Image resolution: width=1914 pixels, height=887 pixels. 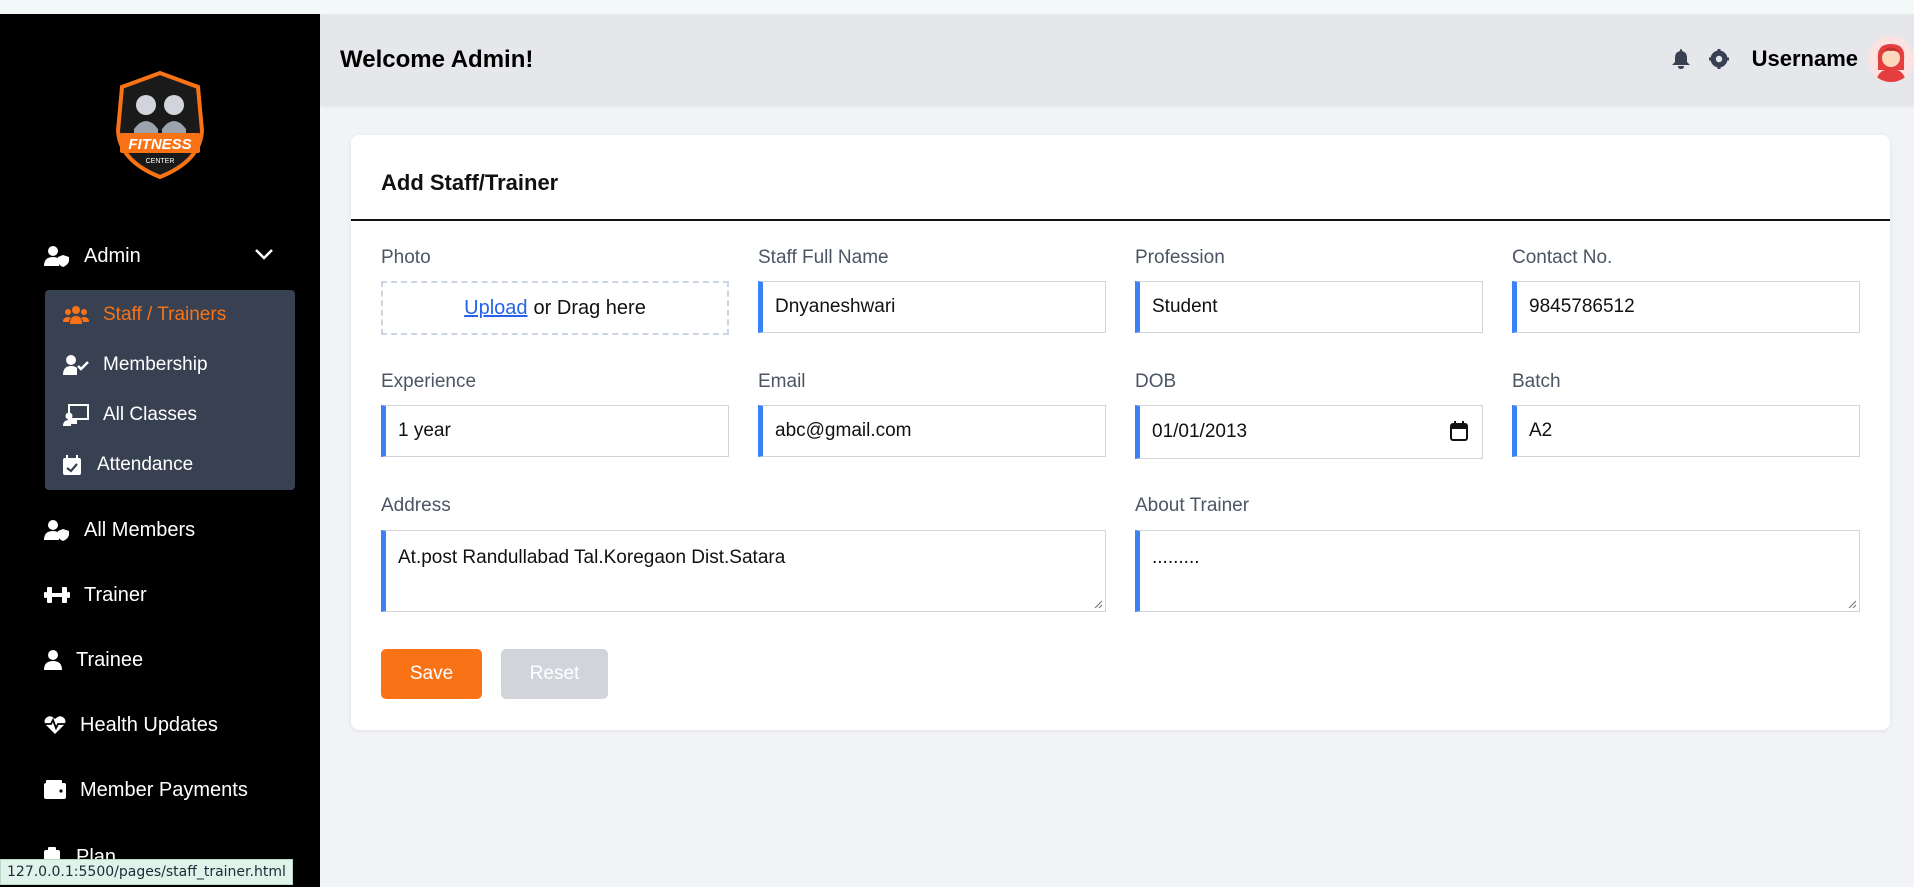 I want to click on sidebar-item-membership: Membership, so click(x=135, y=365).